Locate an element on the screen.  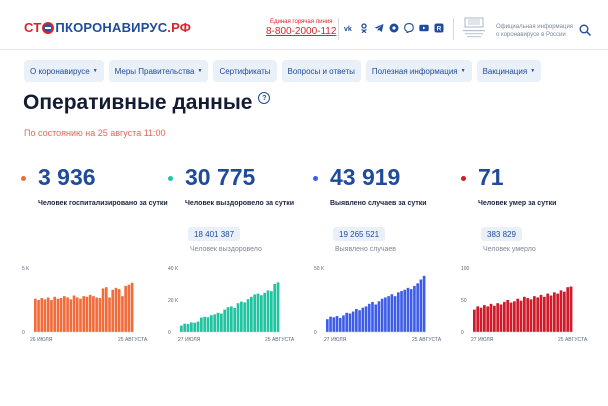
youtube-icon is located at coordinates (424, 28).